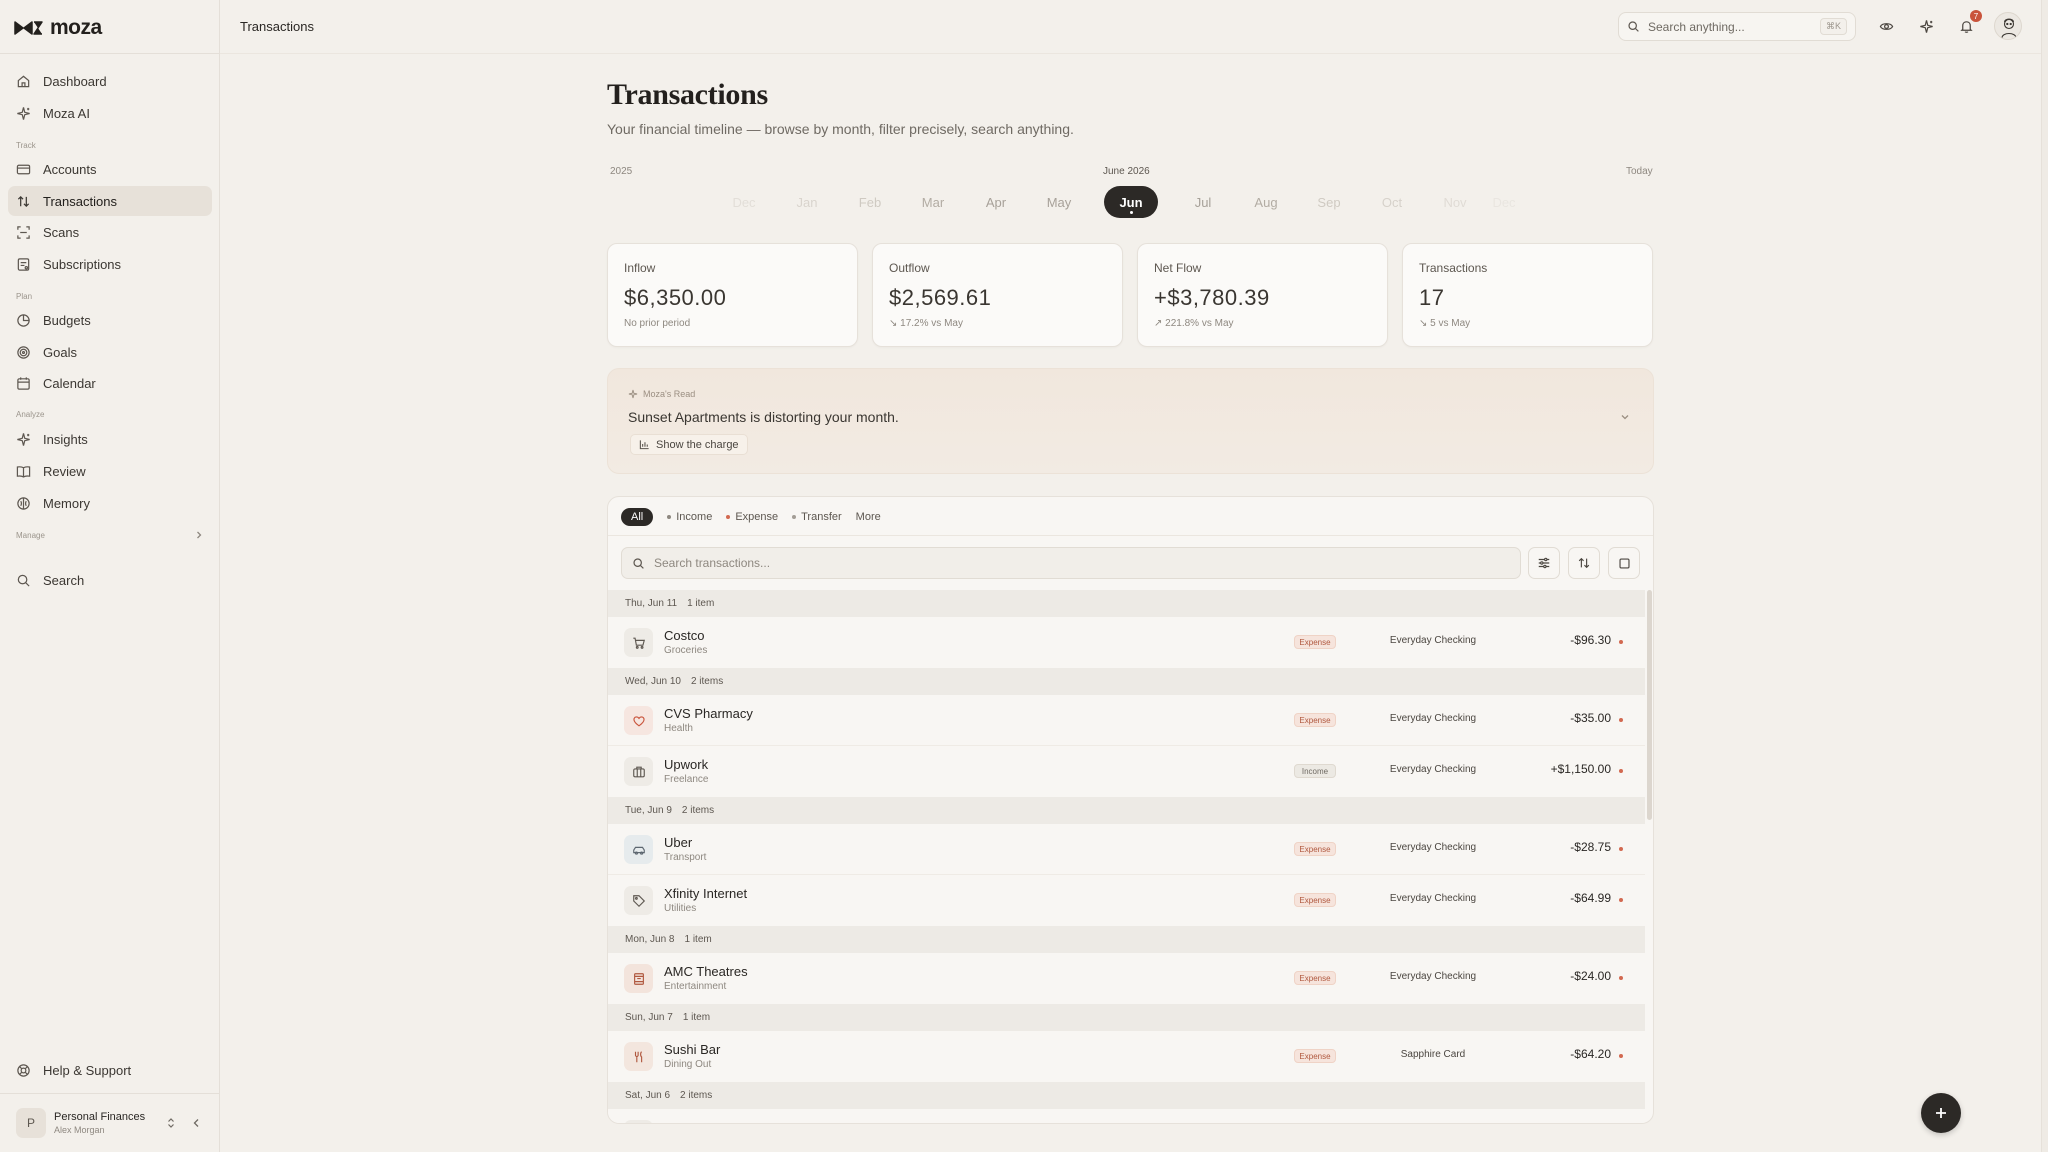 The image size is (2048, 1152). What do you see at coordinates (689, 517) in the screenshot?
I see `filter-income: Income` at bounding box center [689, 517].